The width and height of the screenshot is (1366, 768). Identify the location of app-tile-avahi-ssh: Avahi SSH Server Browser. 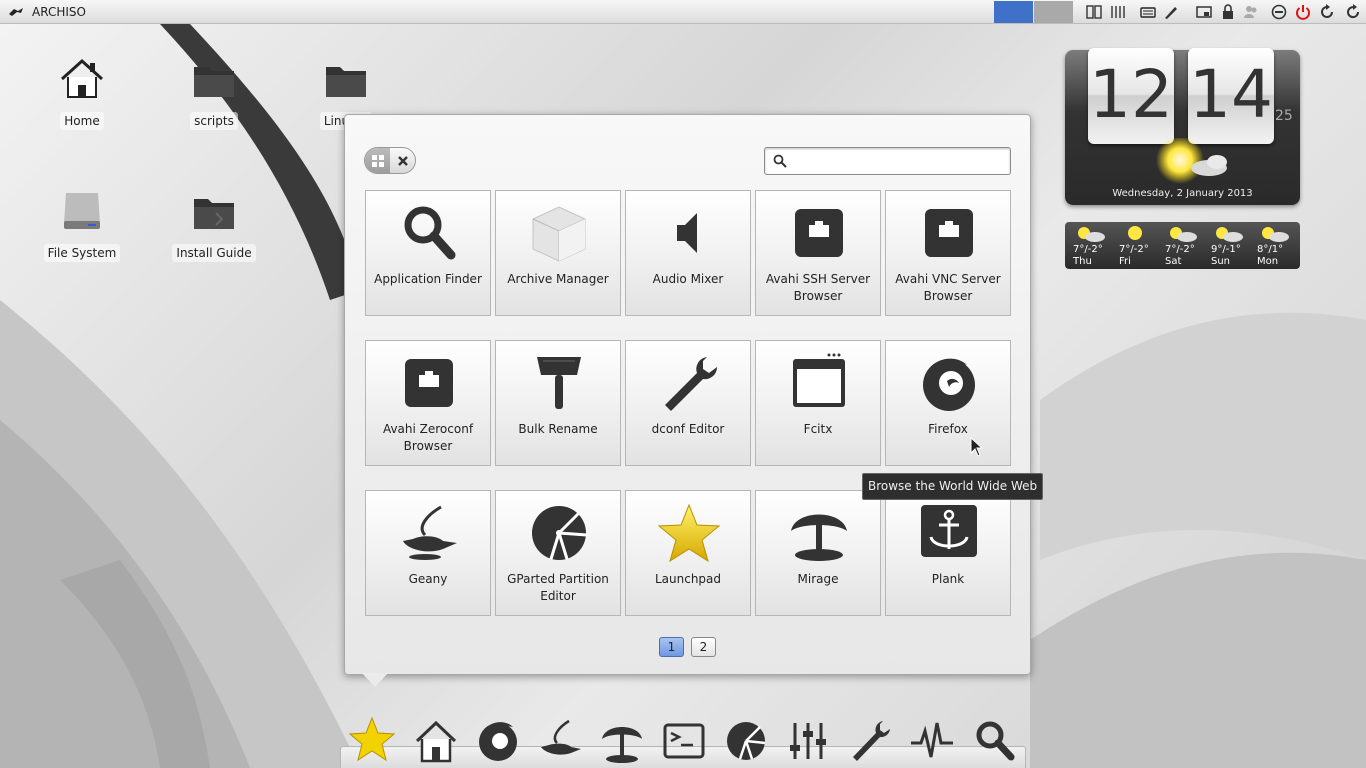
(818, 253).